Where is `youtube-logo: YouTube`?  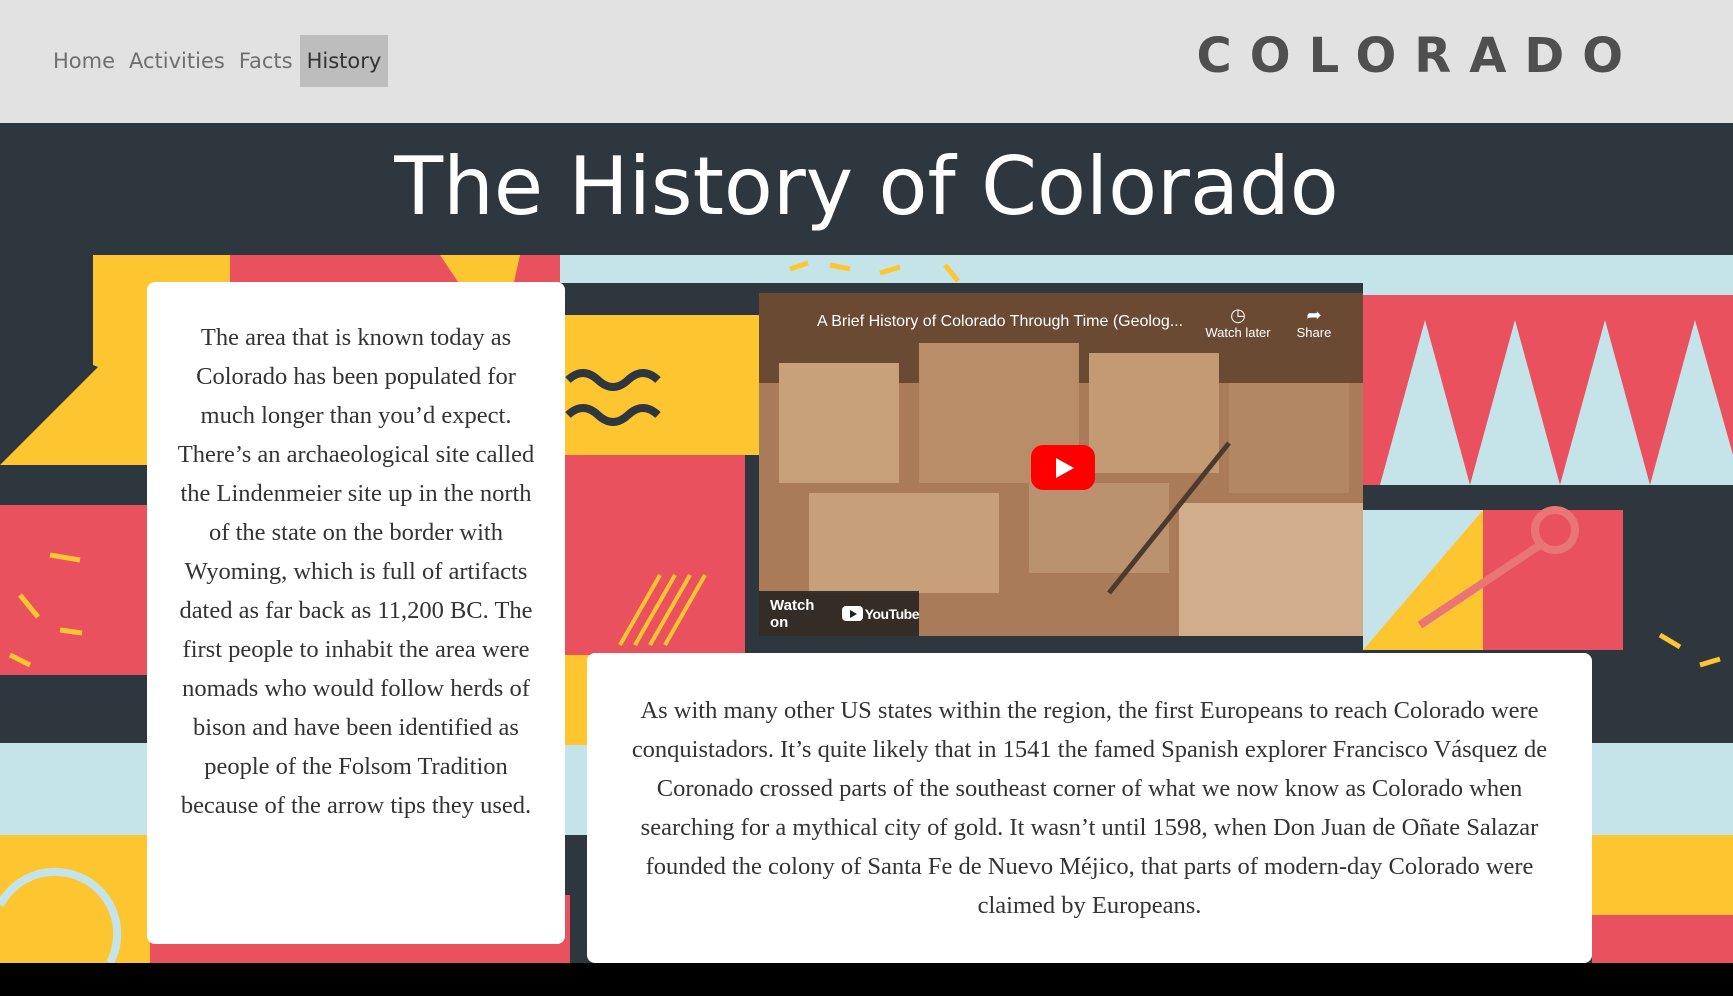 youtube-logo: YouTube is located at coordinates (880, 613).